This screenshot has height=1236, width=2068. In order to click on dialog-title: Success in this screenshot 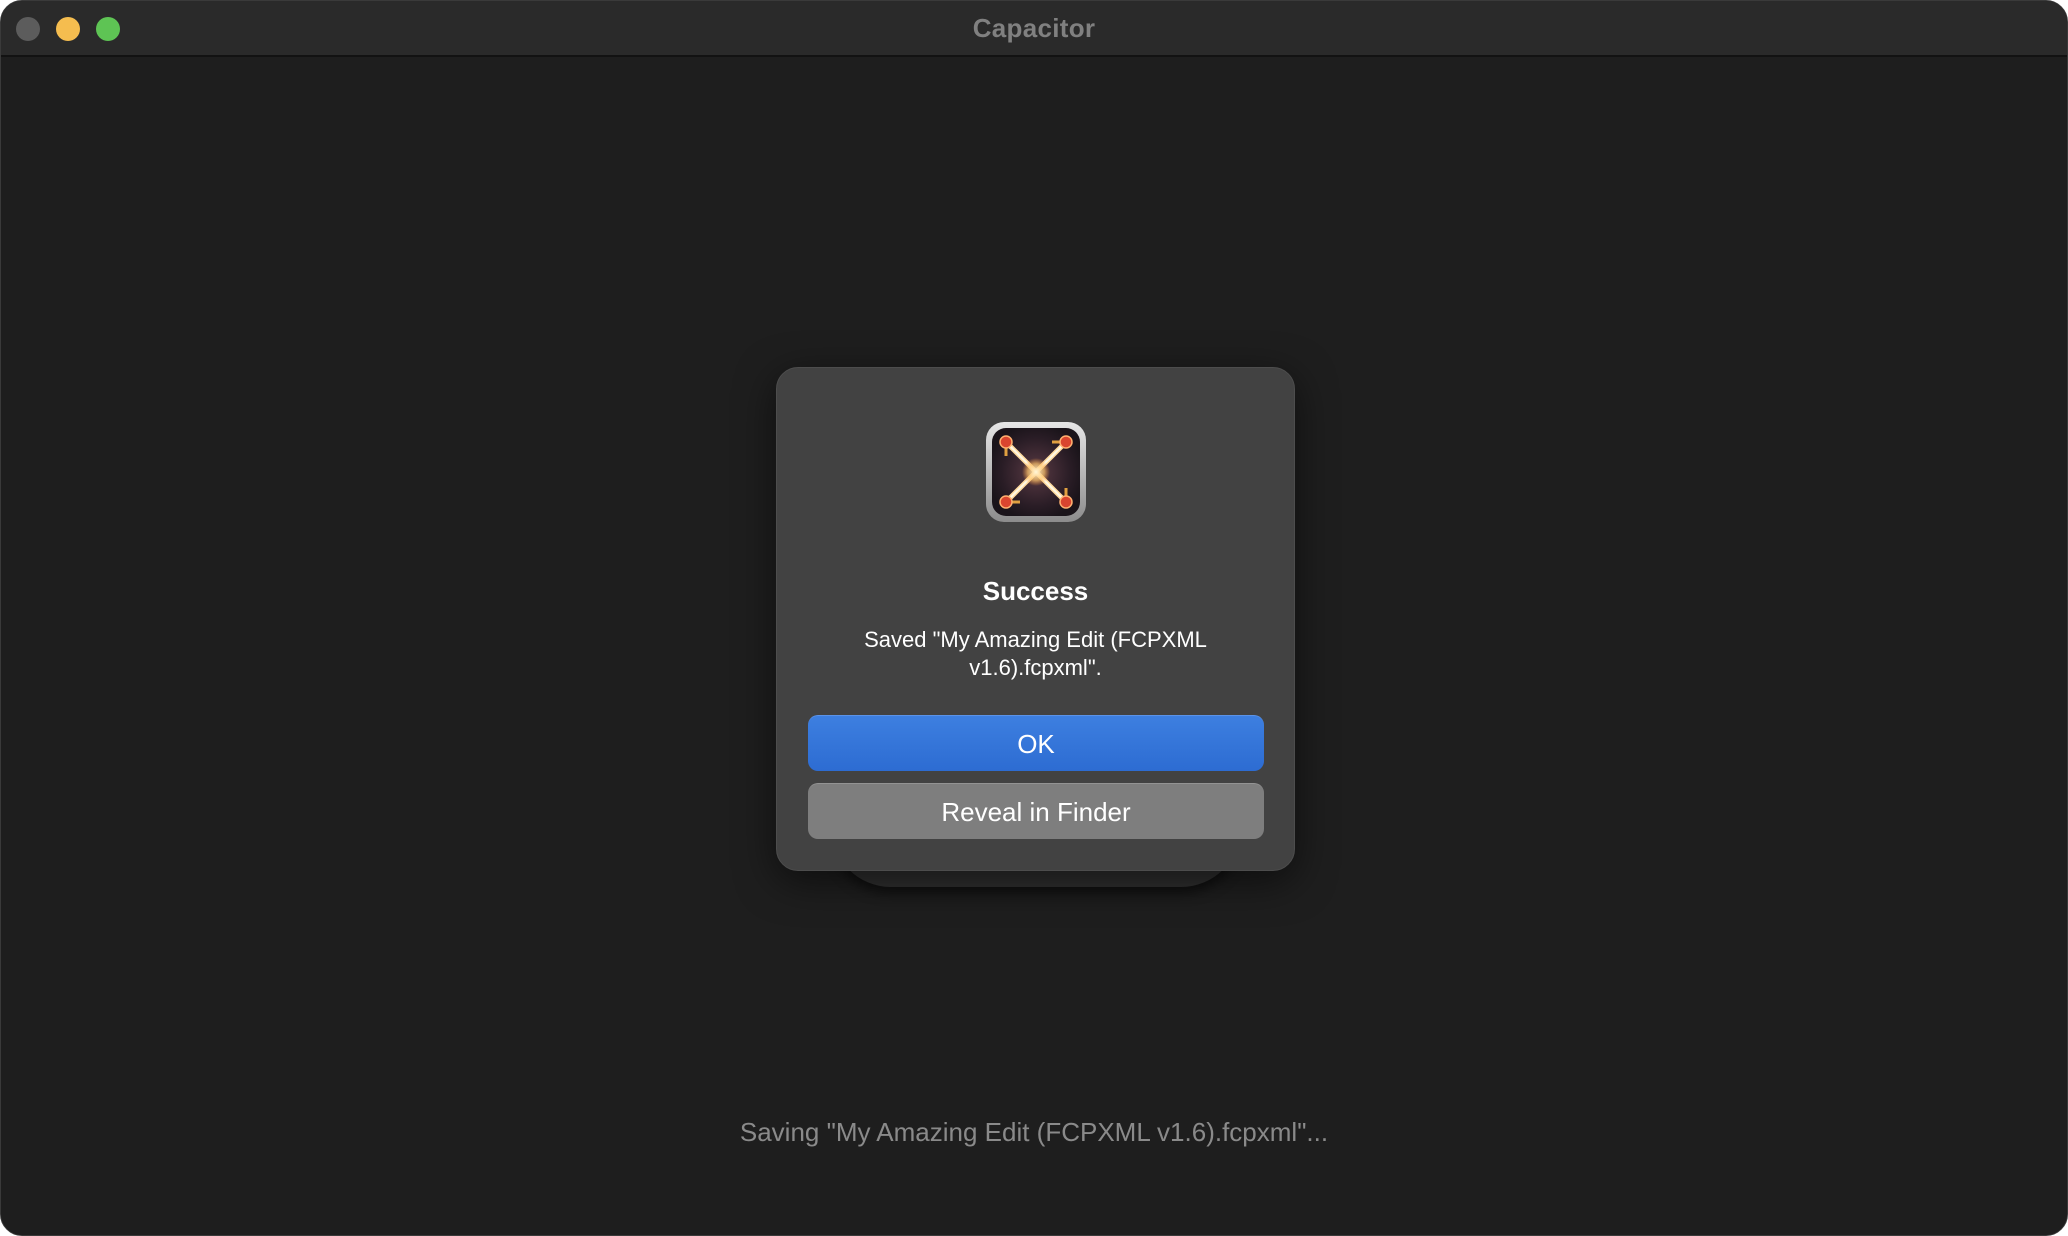, I will do `click(1035, 591)`.